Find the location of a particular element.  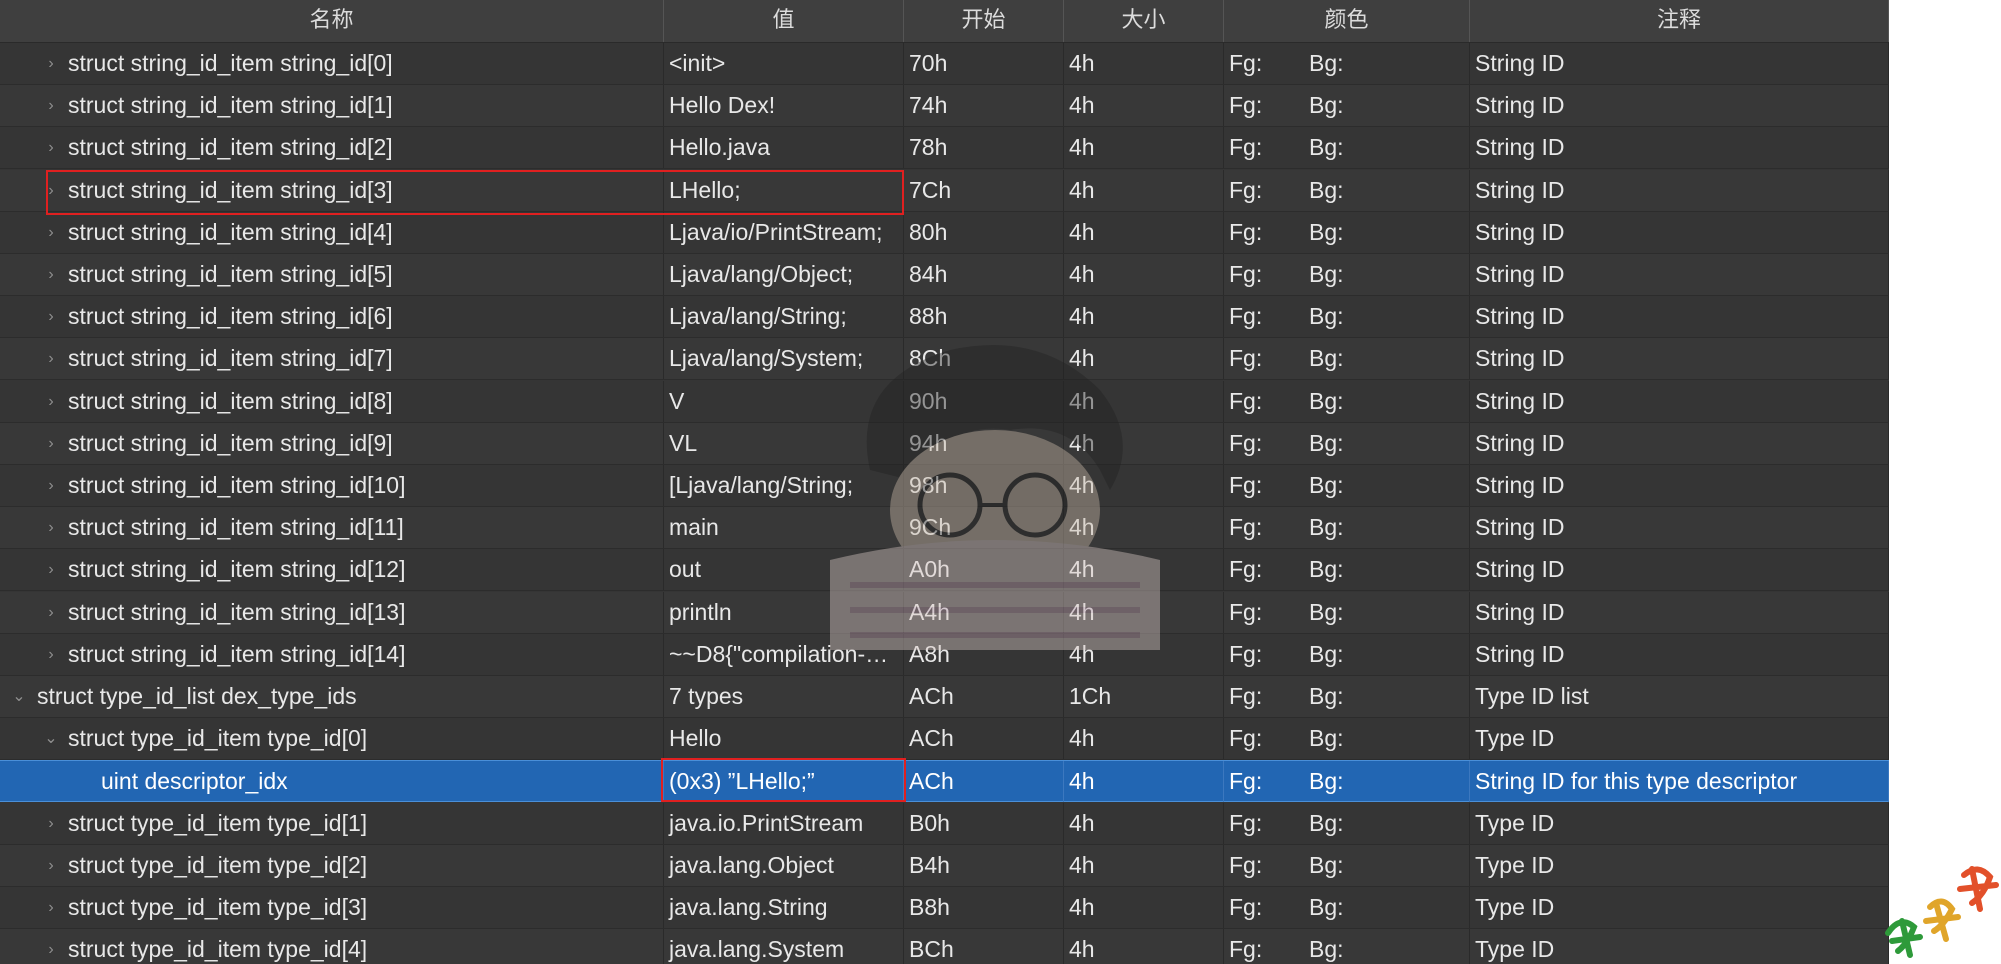

value-cell: Ljava/lang/String; is located at coordinates (784, 317).